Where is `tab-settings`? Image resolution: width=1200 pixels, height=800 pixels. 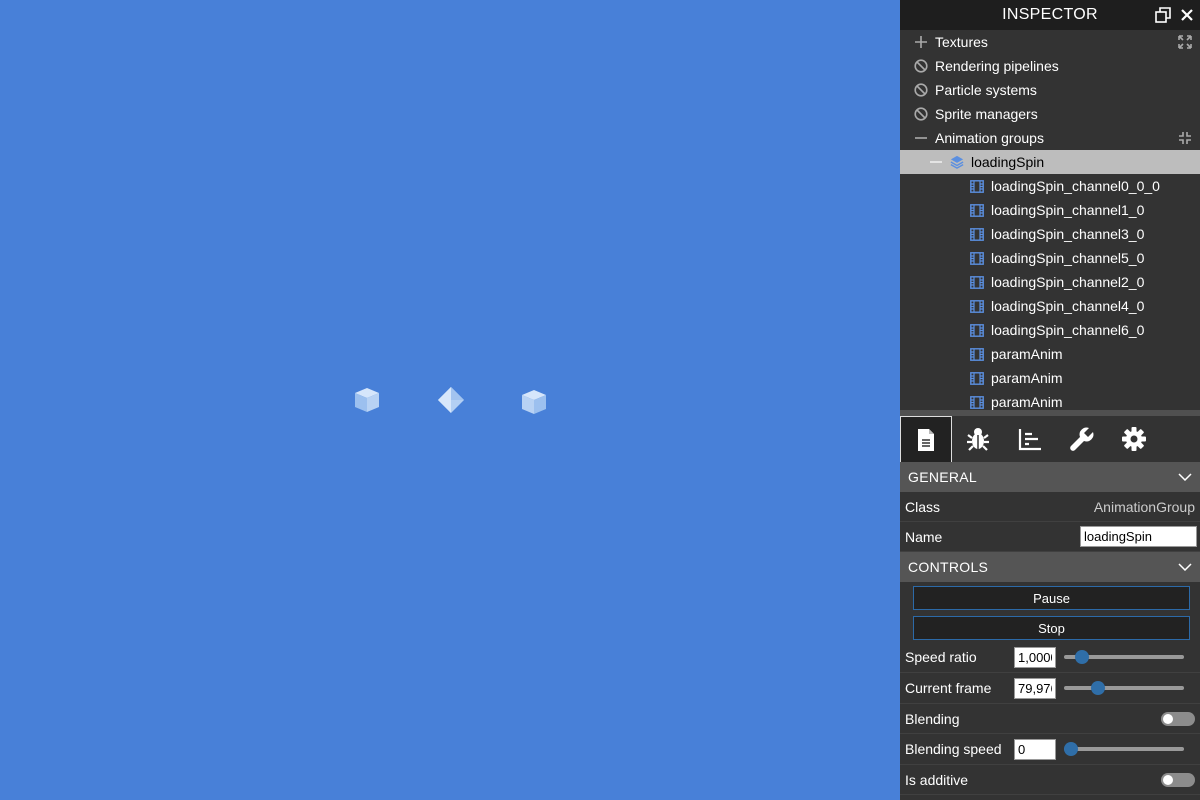 tab-settings is located at coordinates (1134, 439).